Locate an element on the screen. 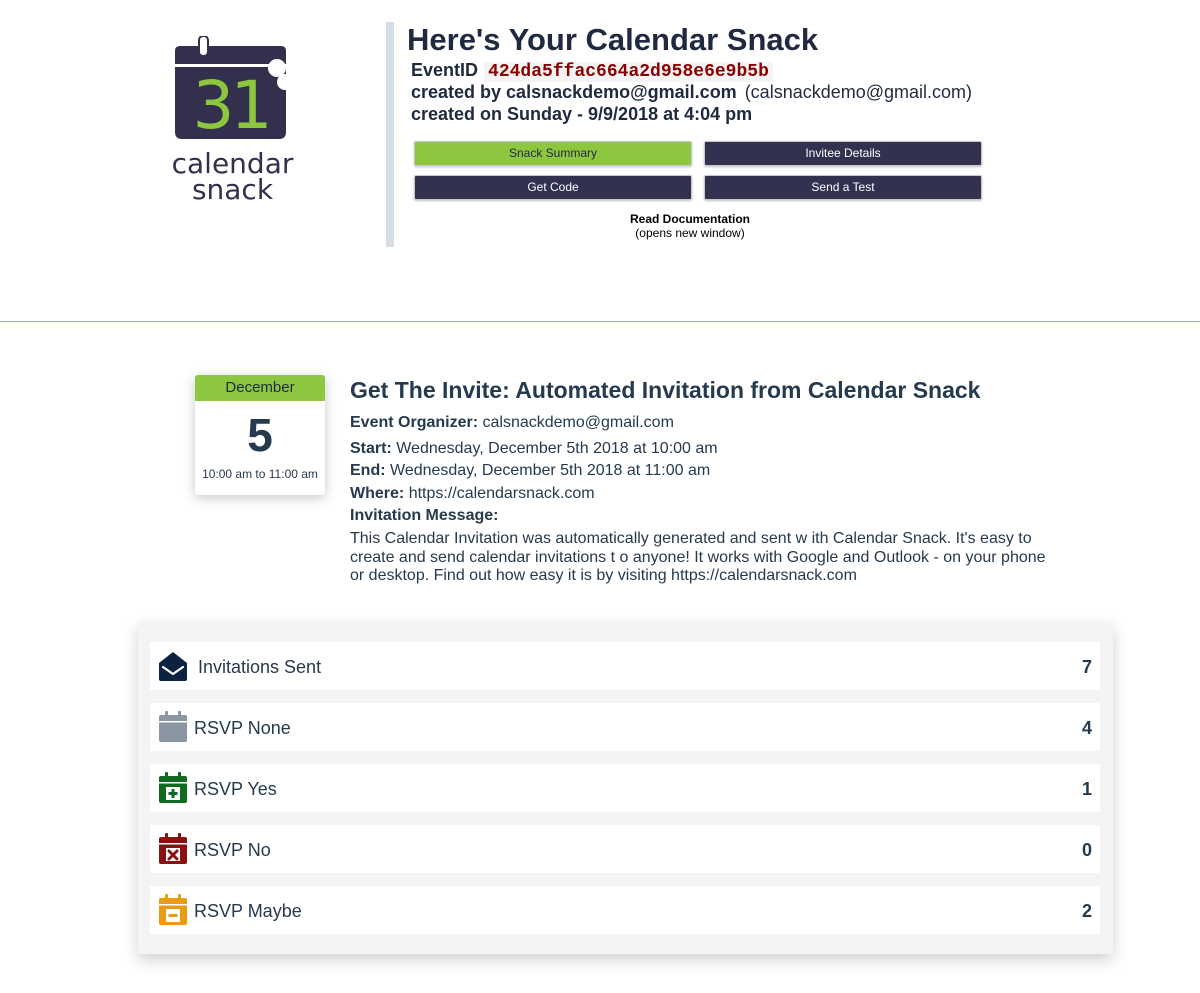  send-test-button: Send a Test is located at coordinates (843, 187).